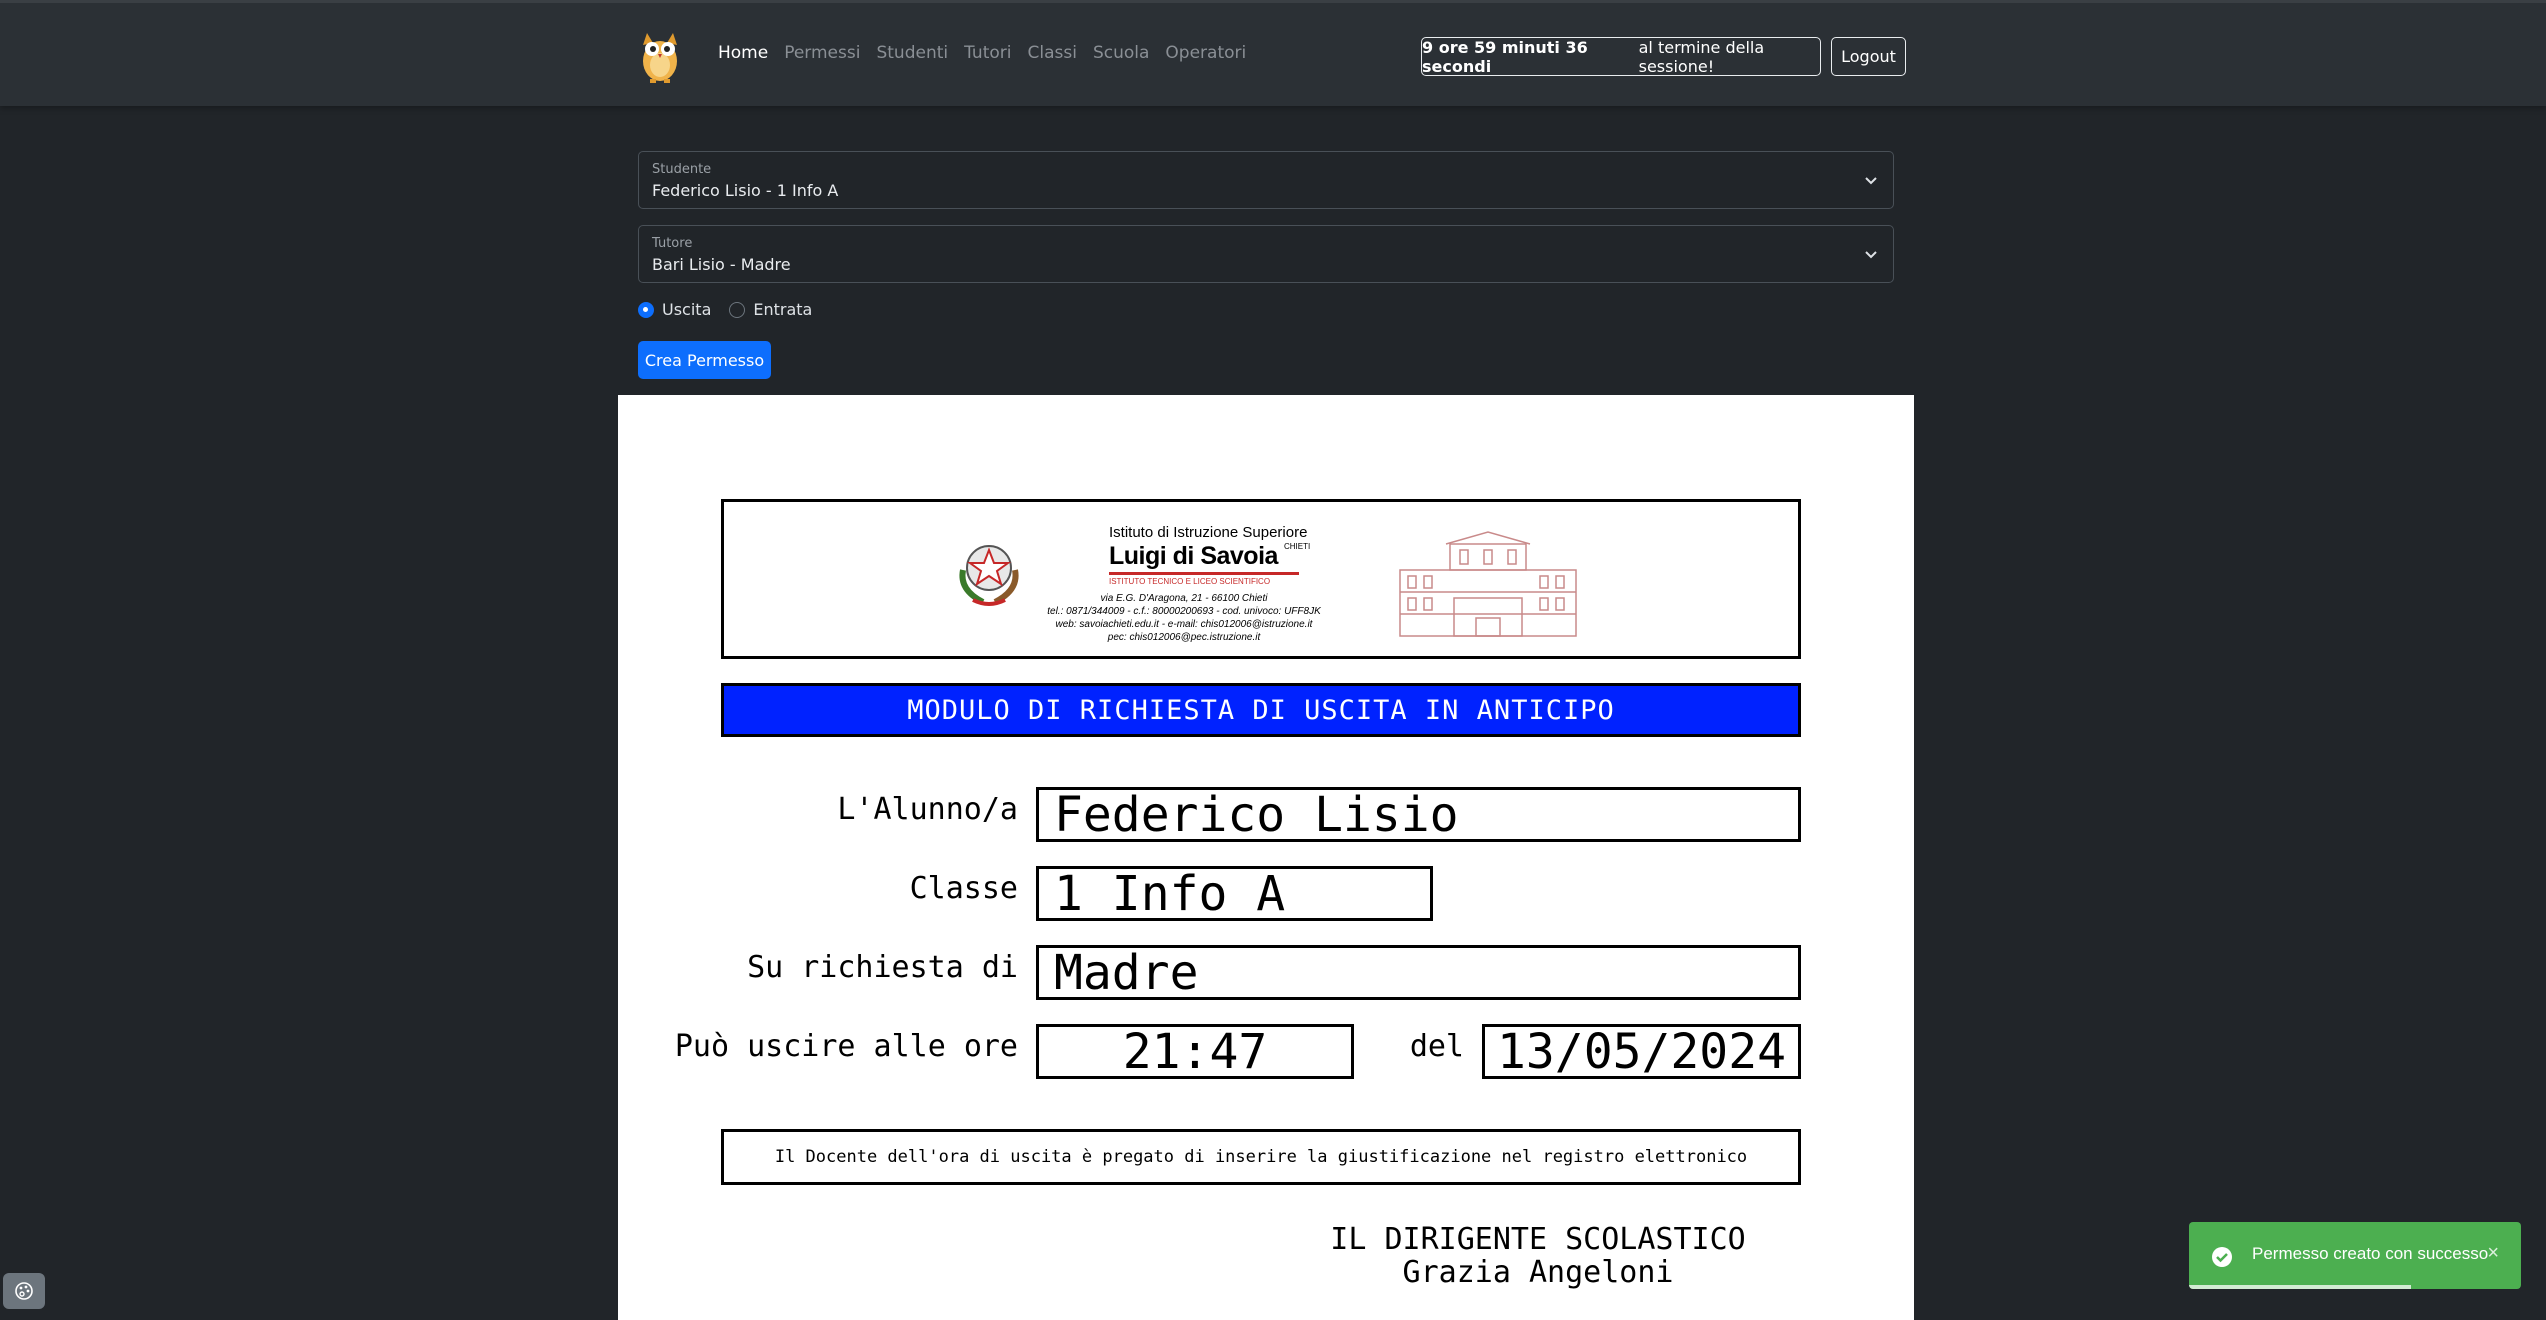 The width and height of the screenshot is (2546, 1320). I want to click on request-label: Su richiesta di, so click(882, 967).